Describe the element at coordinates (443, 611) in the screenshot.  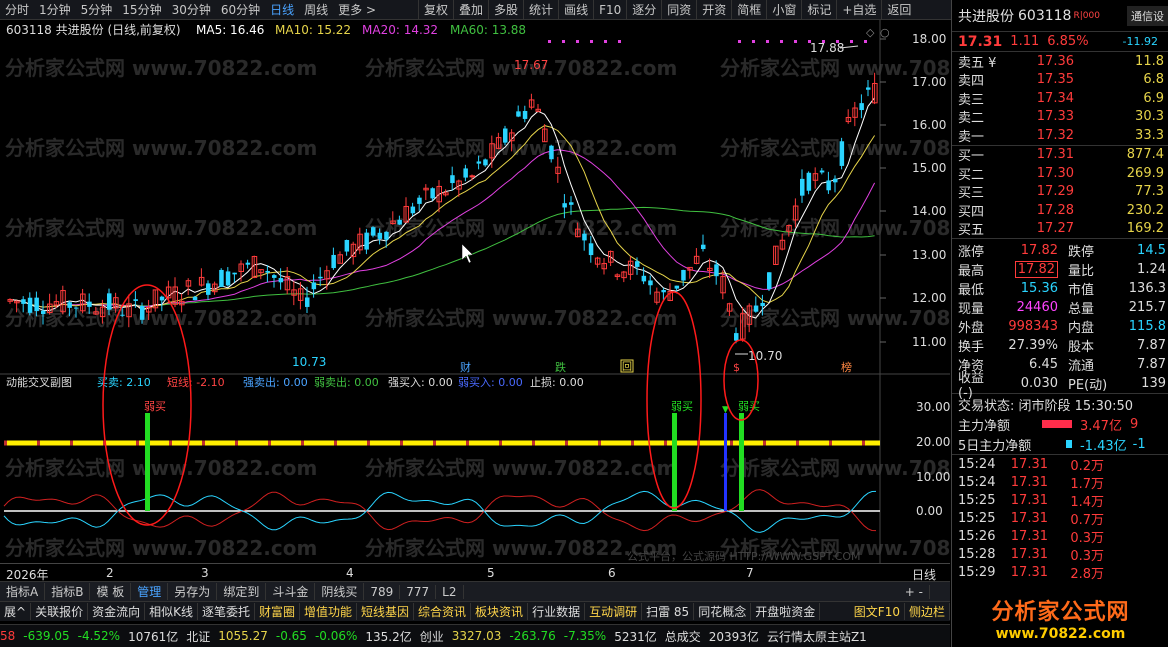
I see `feature-link: 综合资讯` at that location.